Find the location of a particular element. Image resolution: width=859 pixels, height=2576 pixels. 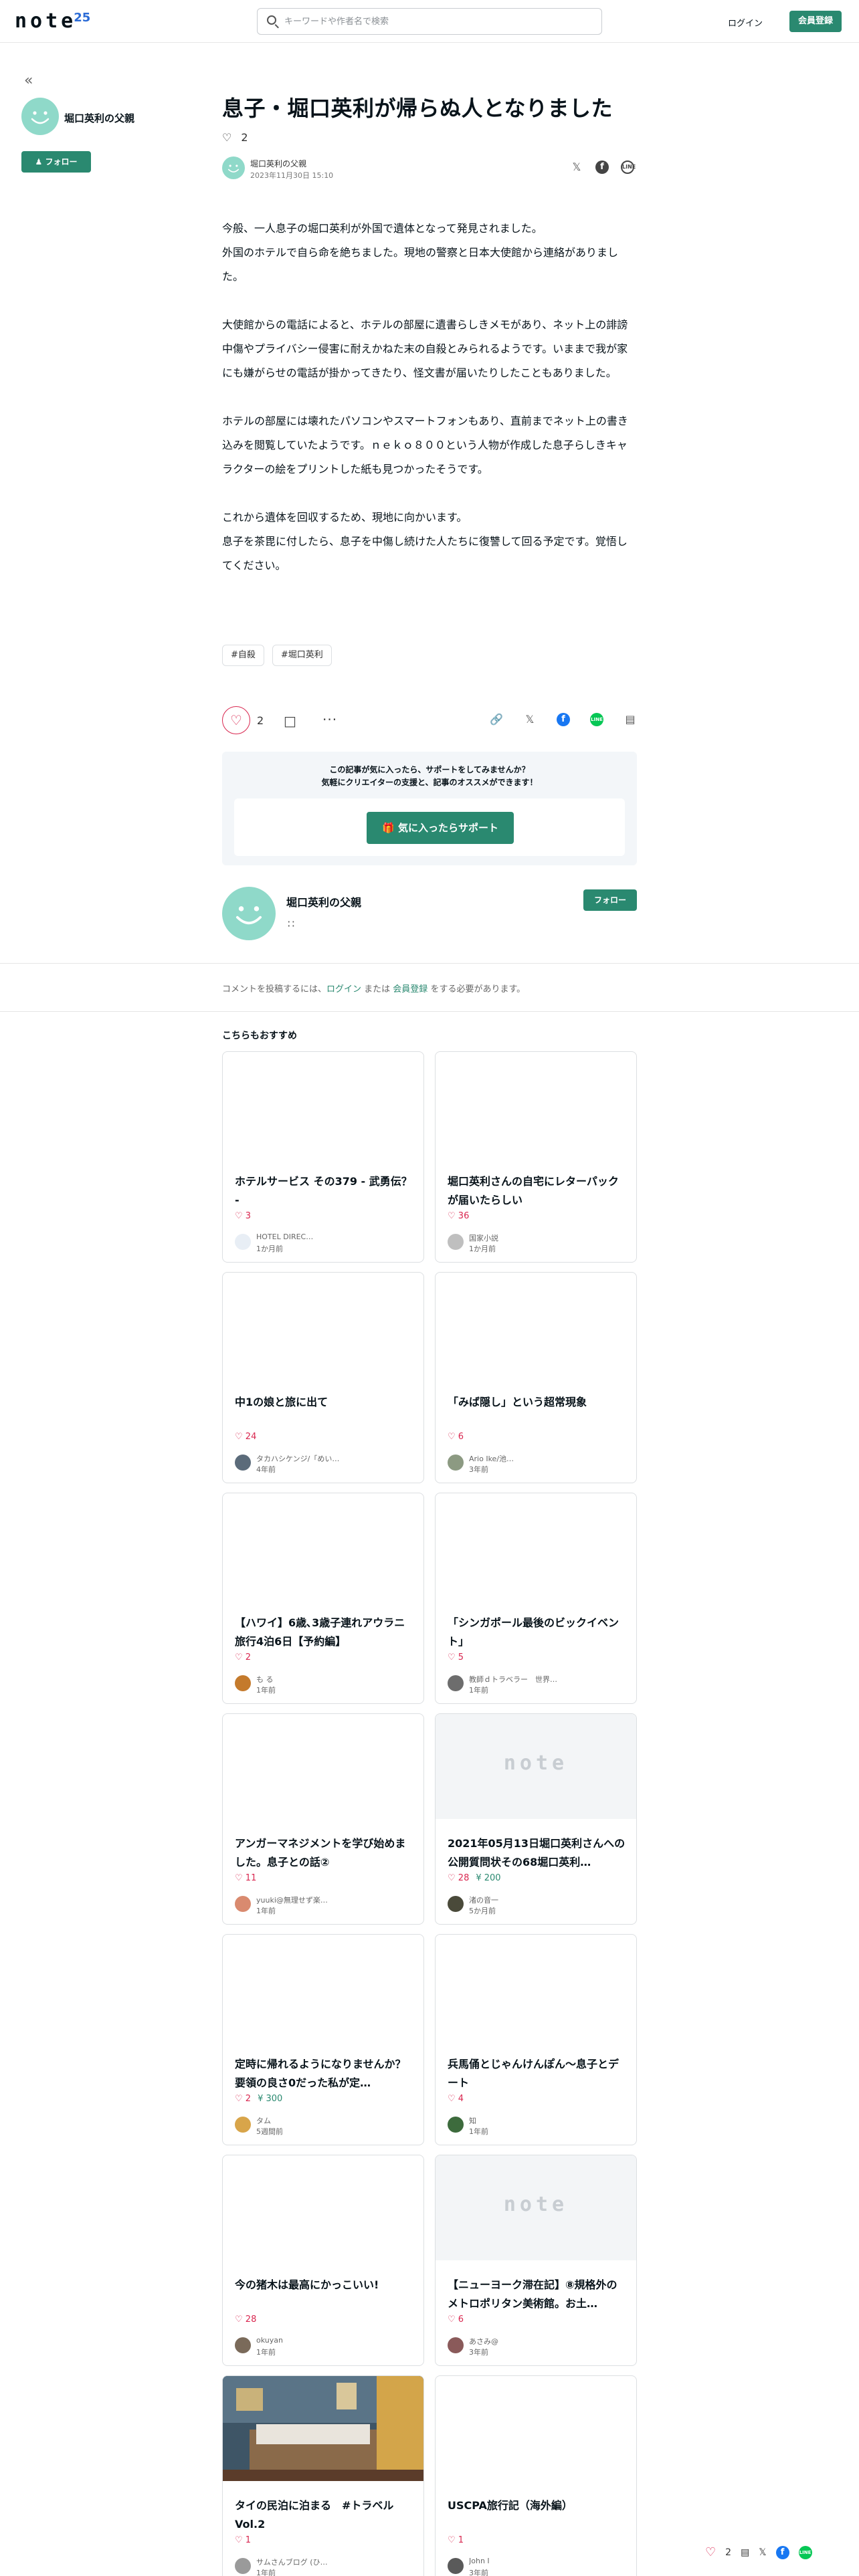

card-author-name: タム is located at coordinates (323, 2121).